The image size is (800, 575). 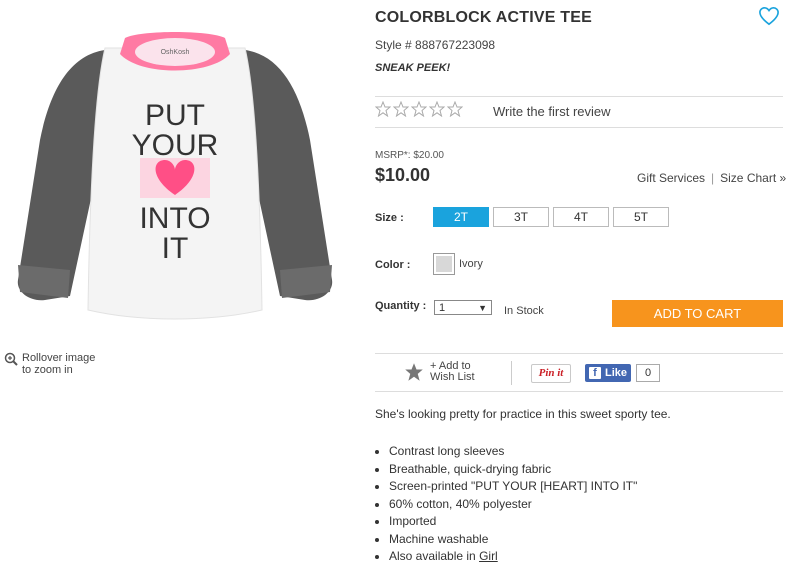 What do you see at coordinates (552, 111) in the screenshot?
I see `write-review-link: Write the first review` at bounding box center [552, 111].